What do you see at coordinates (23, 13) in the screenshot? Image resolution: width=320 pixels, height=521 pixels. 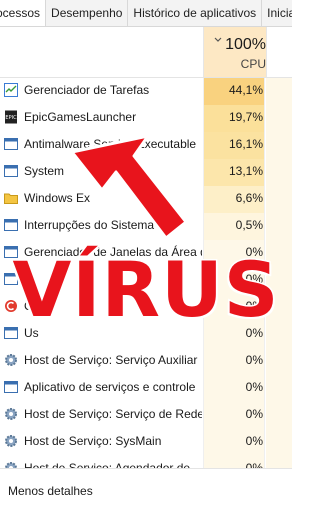 I see `tab-processos: ocessos` at bounding box center [23, 13].